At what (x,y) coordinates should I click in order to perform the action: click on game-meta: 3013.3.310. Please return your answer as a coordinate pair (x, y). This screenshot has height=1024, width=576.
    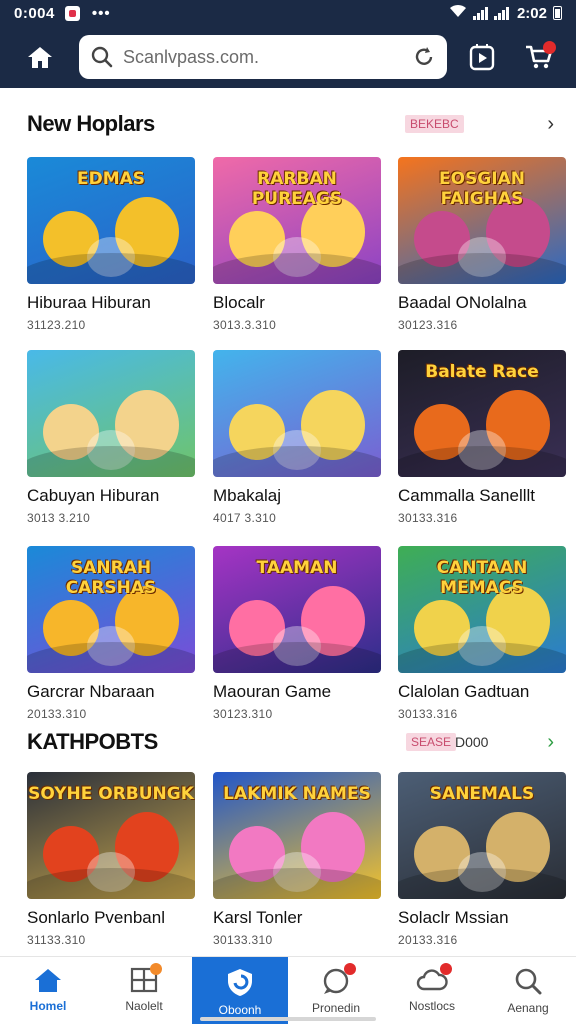
    Looking at the image, I should click on (245, 325).